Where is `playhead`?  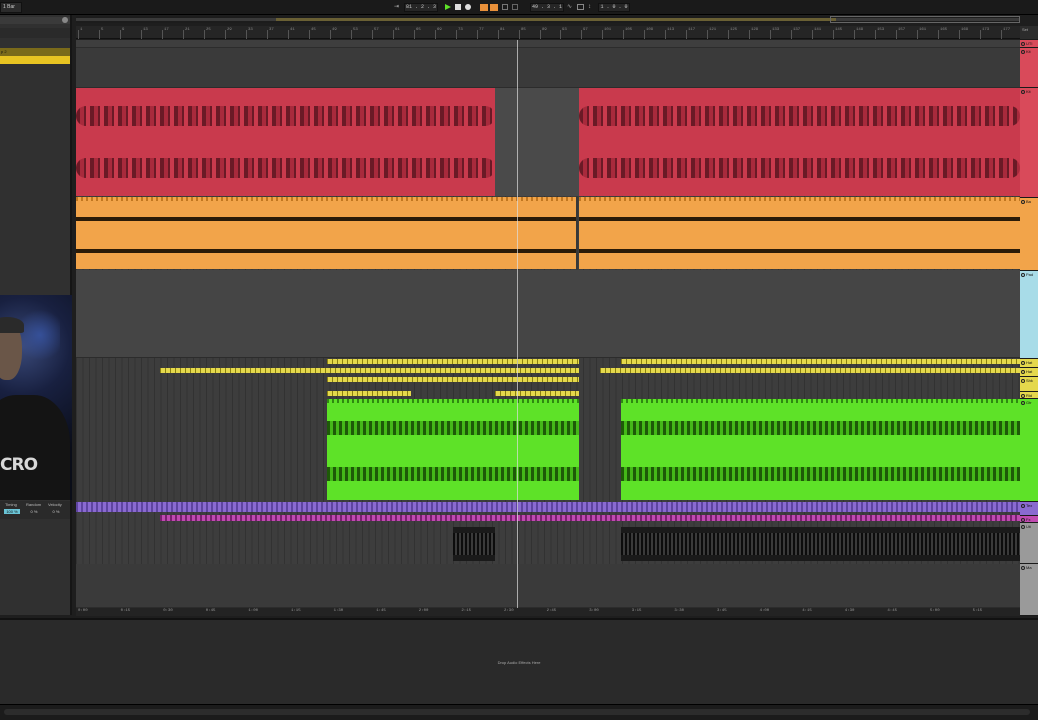 playhead is located at coordinates (517, 324).